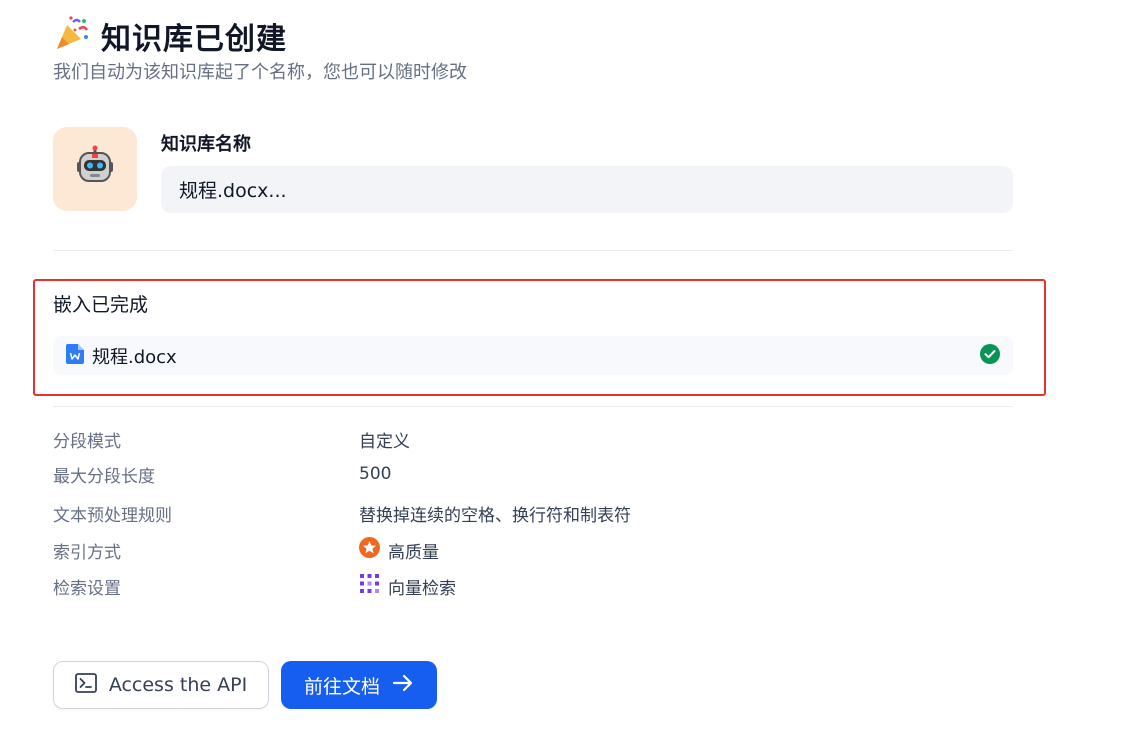 This screenshot has width=1146, height=735. Describe the element at coordinates (375, 474) in the screenshot. I see `setting-value: 500` at that location.